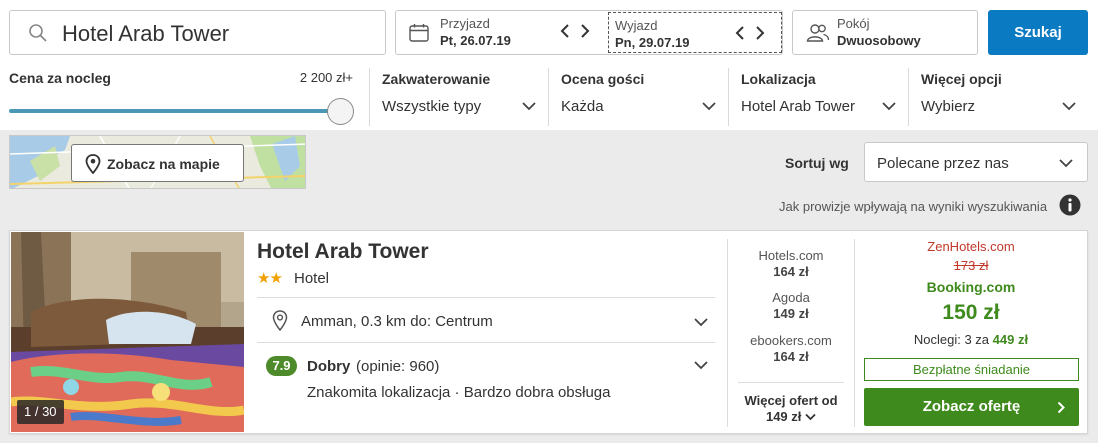 The image size is (1098, 443). What do you see at coordinates (146, 33) in the screenshot?
I see `search-input-value: Hotel Arab Tower` at bounding box center [146, 33].